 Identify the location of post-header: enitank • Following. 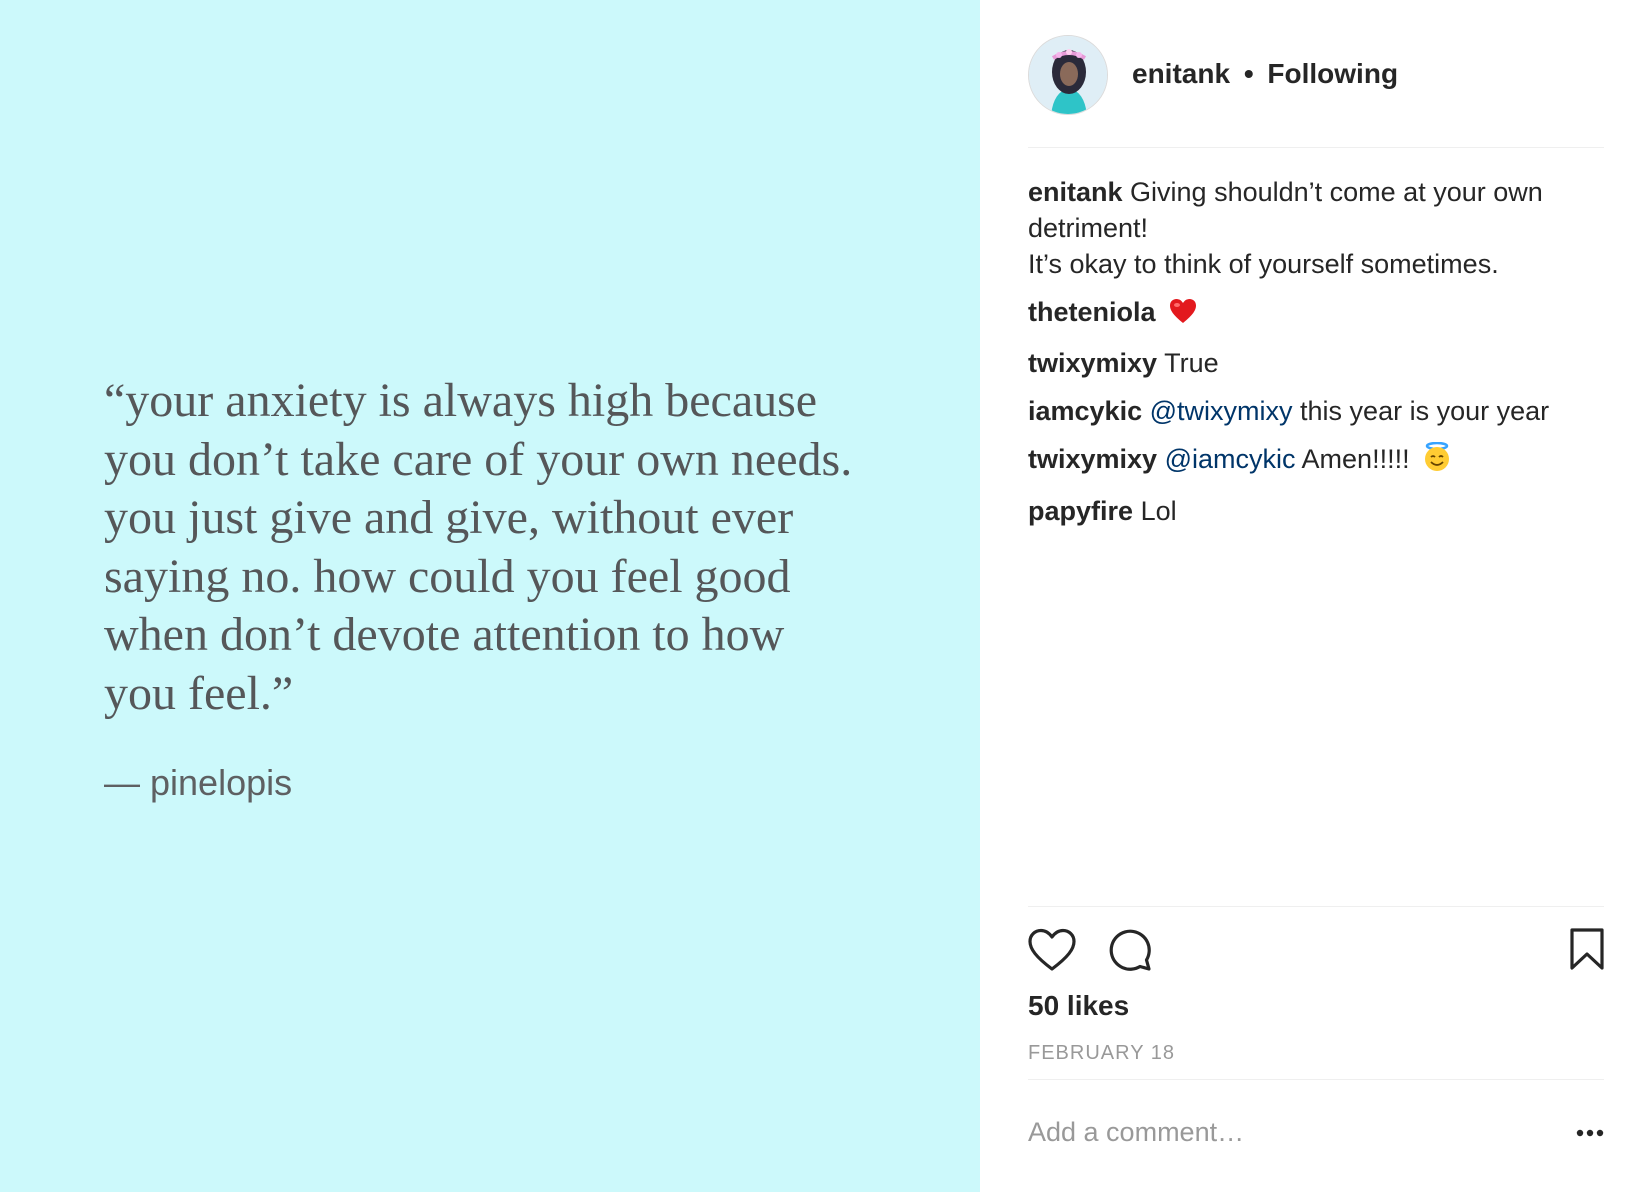
(1316, 89).